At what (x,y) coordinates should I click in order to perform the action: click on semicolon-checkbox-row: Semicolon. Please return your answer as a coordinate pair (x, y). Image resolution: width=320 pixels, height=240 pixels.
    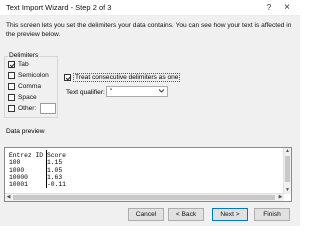
    Looking at the image, I should click on (28, 75).